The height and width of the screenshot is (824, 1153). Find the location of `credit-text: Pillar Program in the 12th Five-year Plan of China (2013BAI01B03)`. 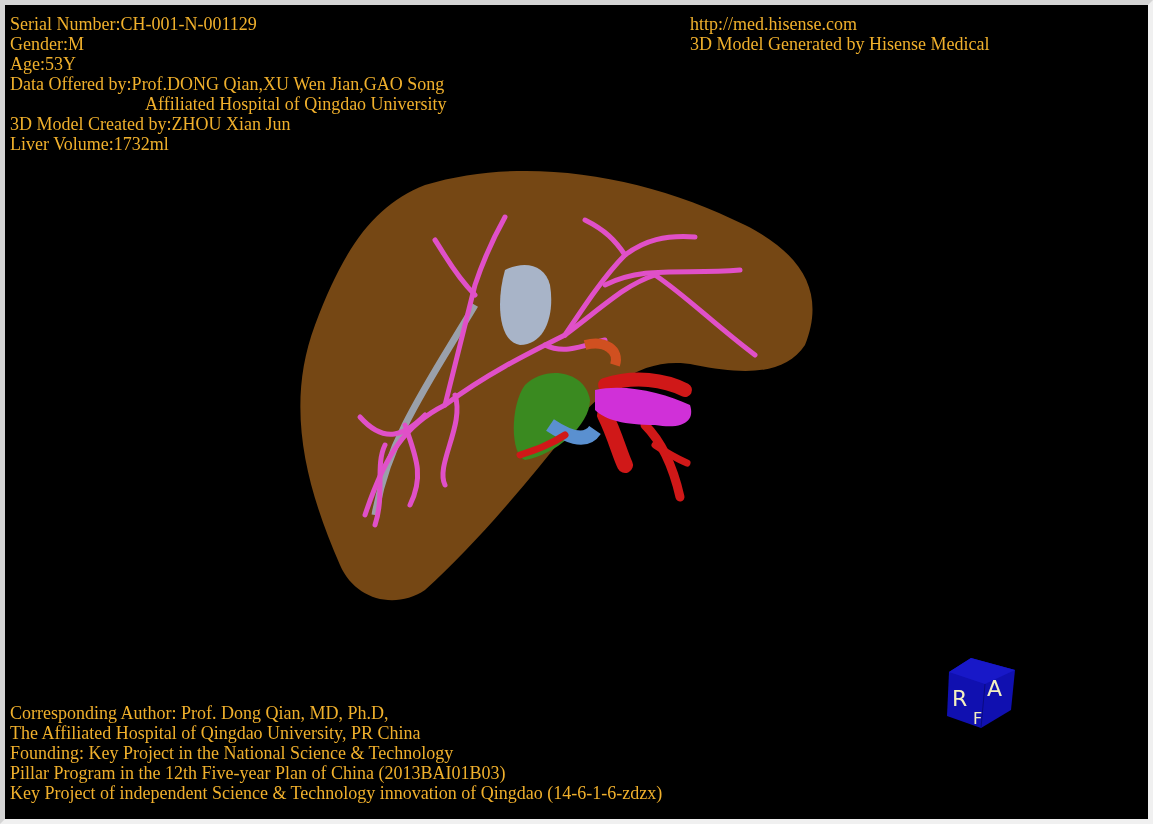

credit-text: Pillar Program in the 12th Five-year Plan of China (2013BAI01B03) is located at coordinates (258, 773).